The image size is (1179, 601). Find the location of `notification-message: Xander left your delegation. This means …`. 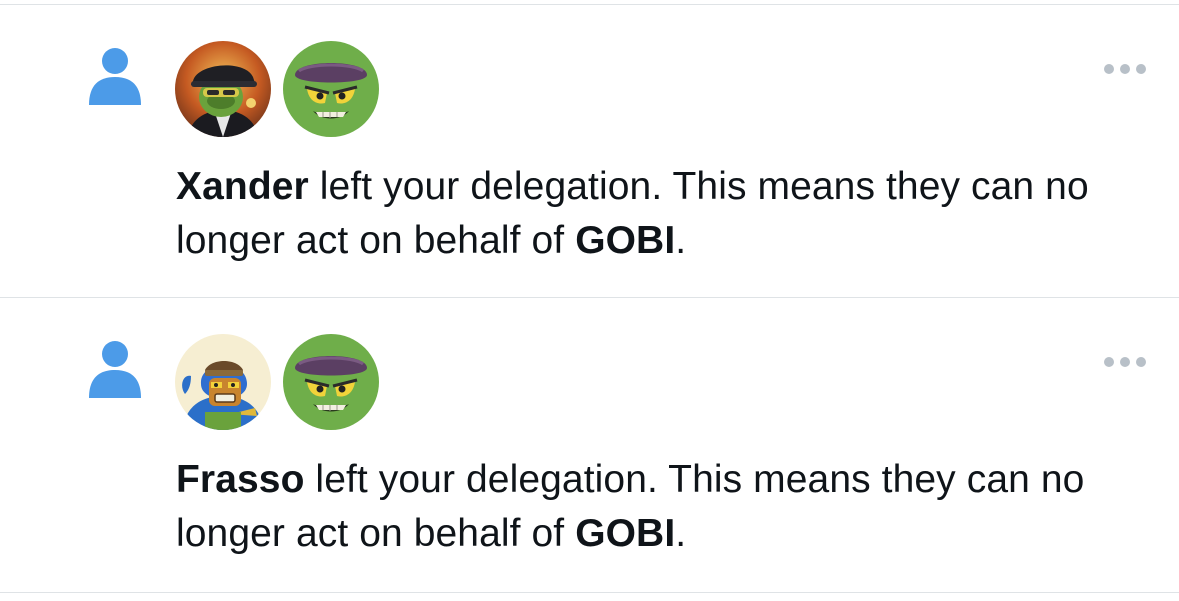

notification-message: Xander left your delegation. This means … is located at coordinates (666, 214).